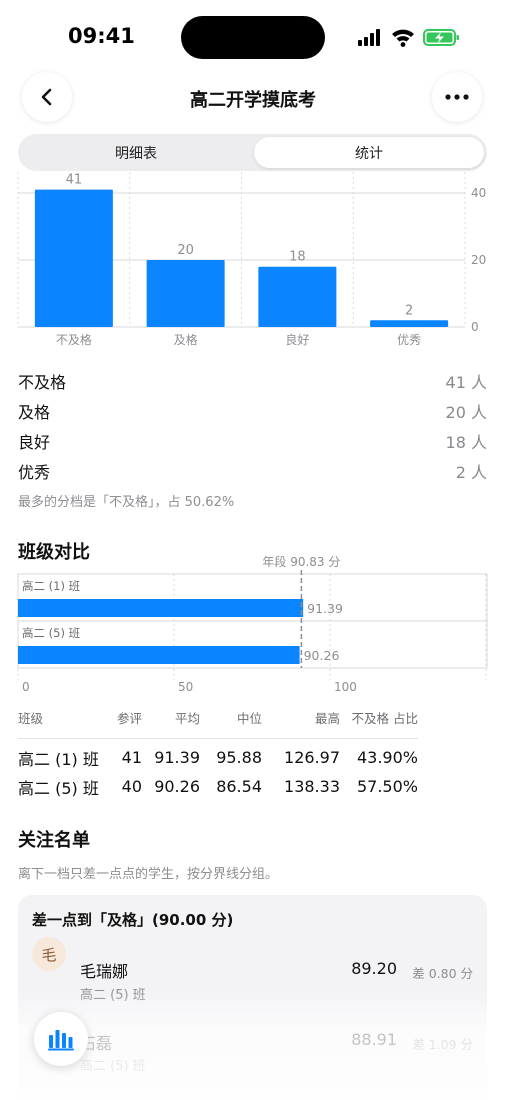 The image size is (506, 1100). Describe the element at coordinates (327, 718) in the screenshot. I see `col-max: 最高` at that location.